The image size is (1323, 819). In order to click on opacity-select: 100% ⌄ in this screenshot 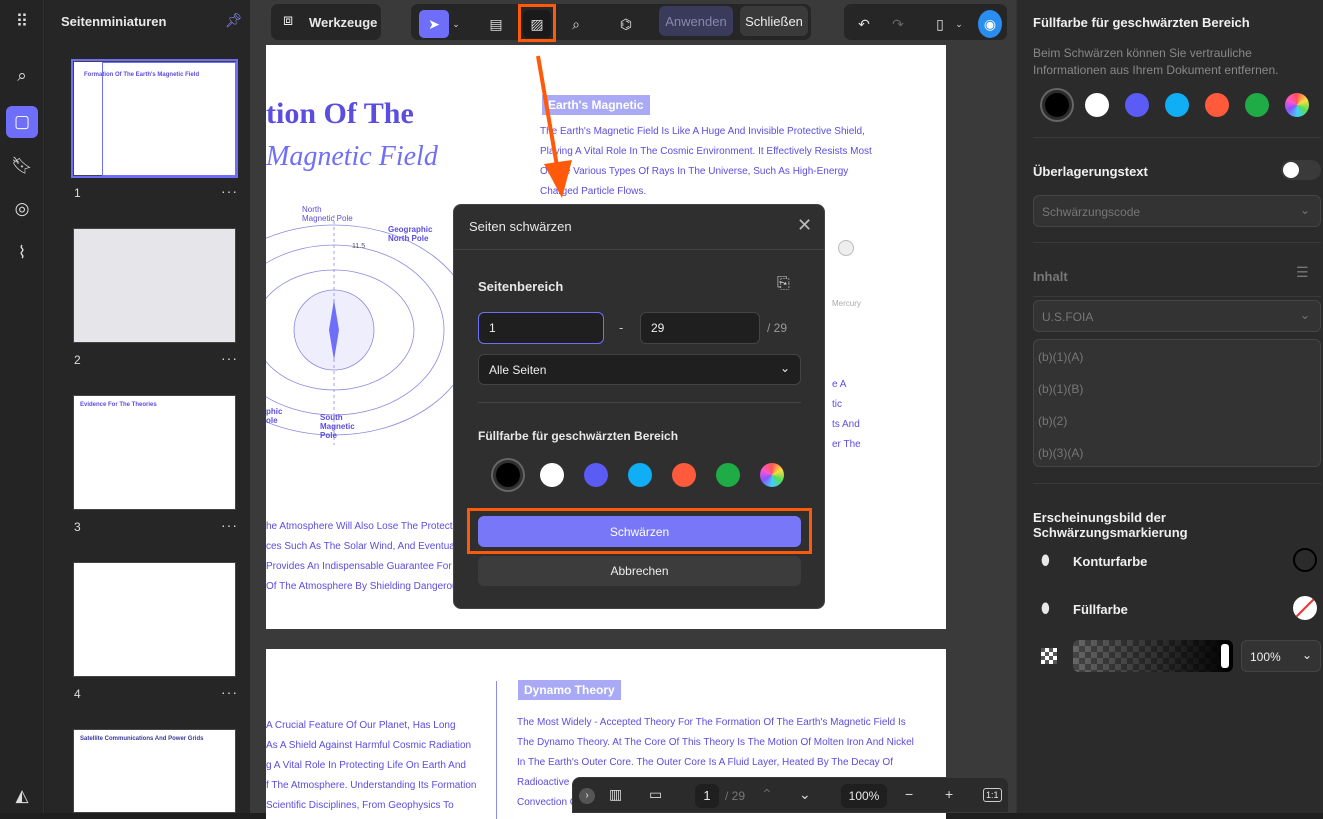, I will do `click(1281, 656)`.